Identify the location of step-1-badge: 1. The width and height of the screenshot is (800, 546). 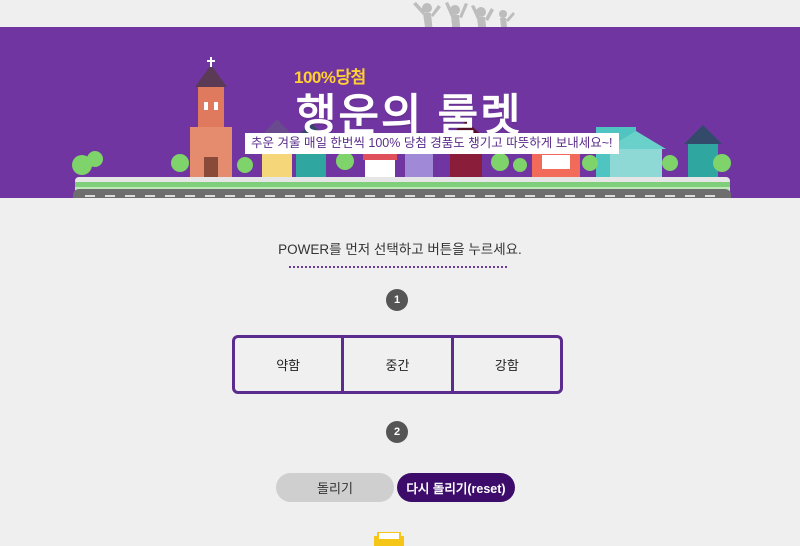
(397, 300).